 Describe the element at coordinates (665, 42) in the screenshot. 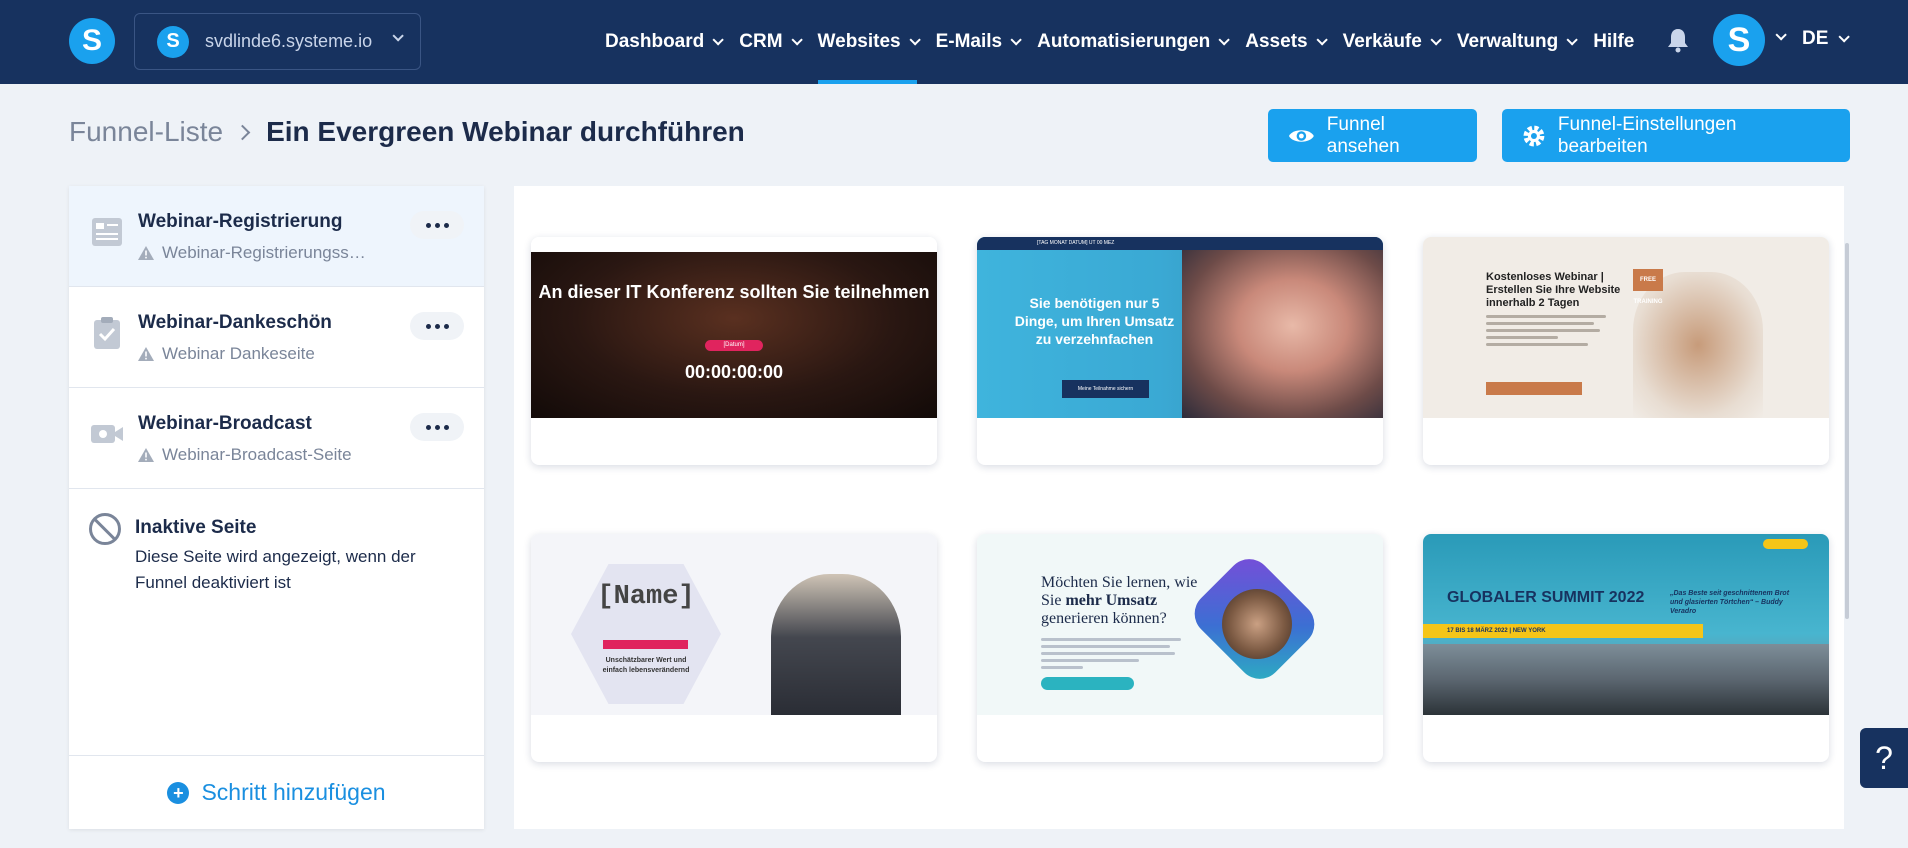

I see `nav-dashboard: Dashboard` at that location.